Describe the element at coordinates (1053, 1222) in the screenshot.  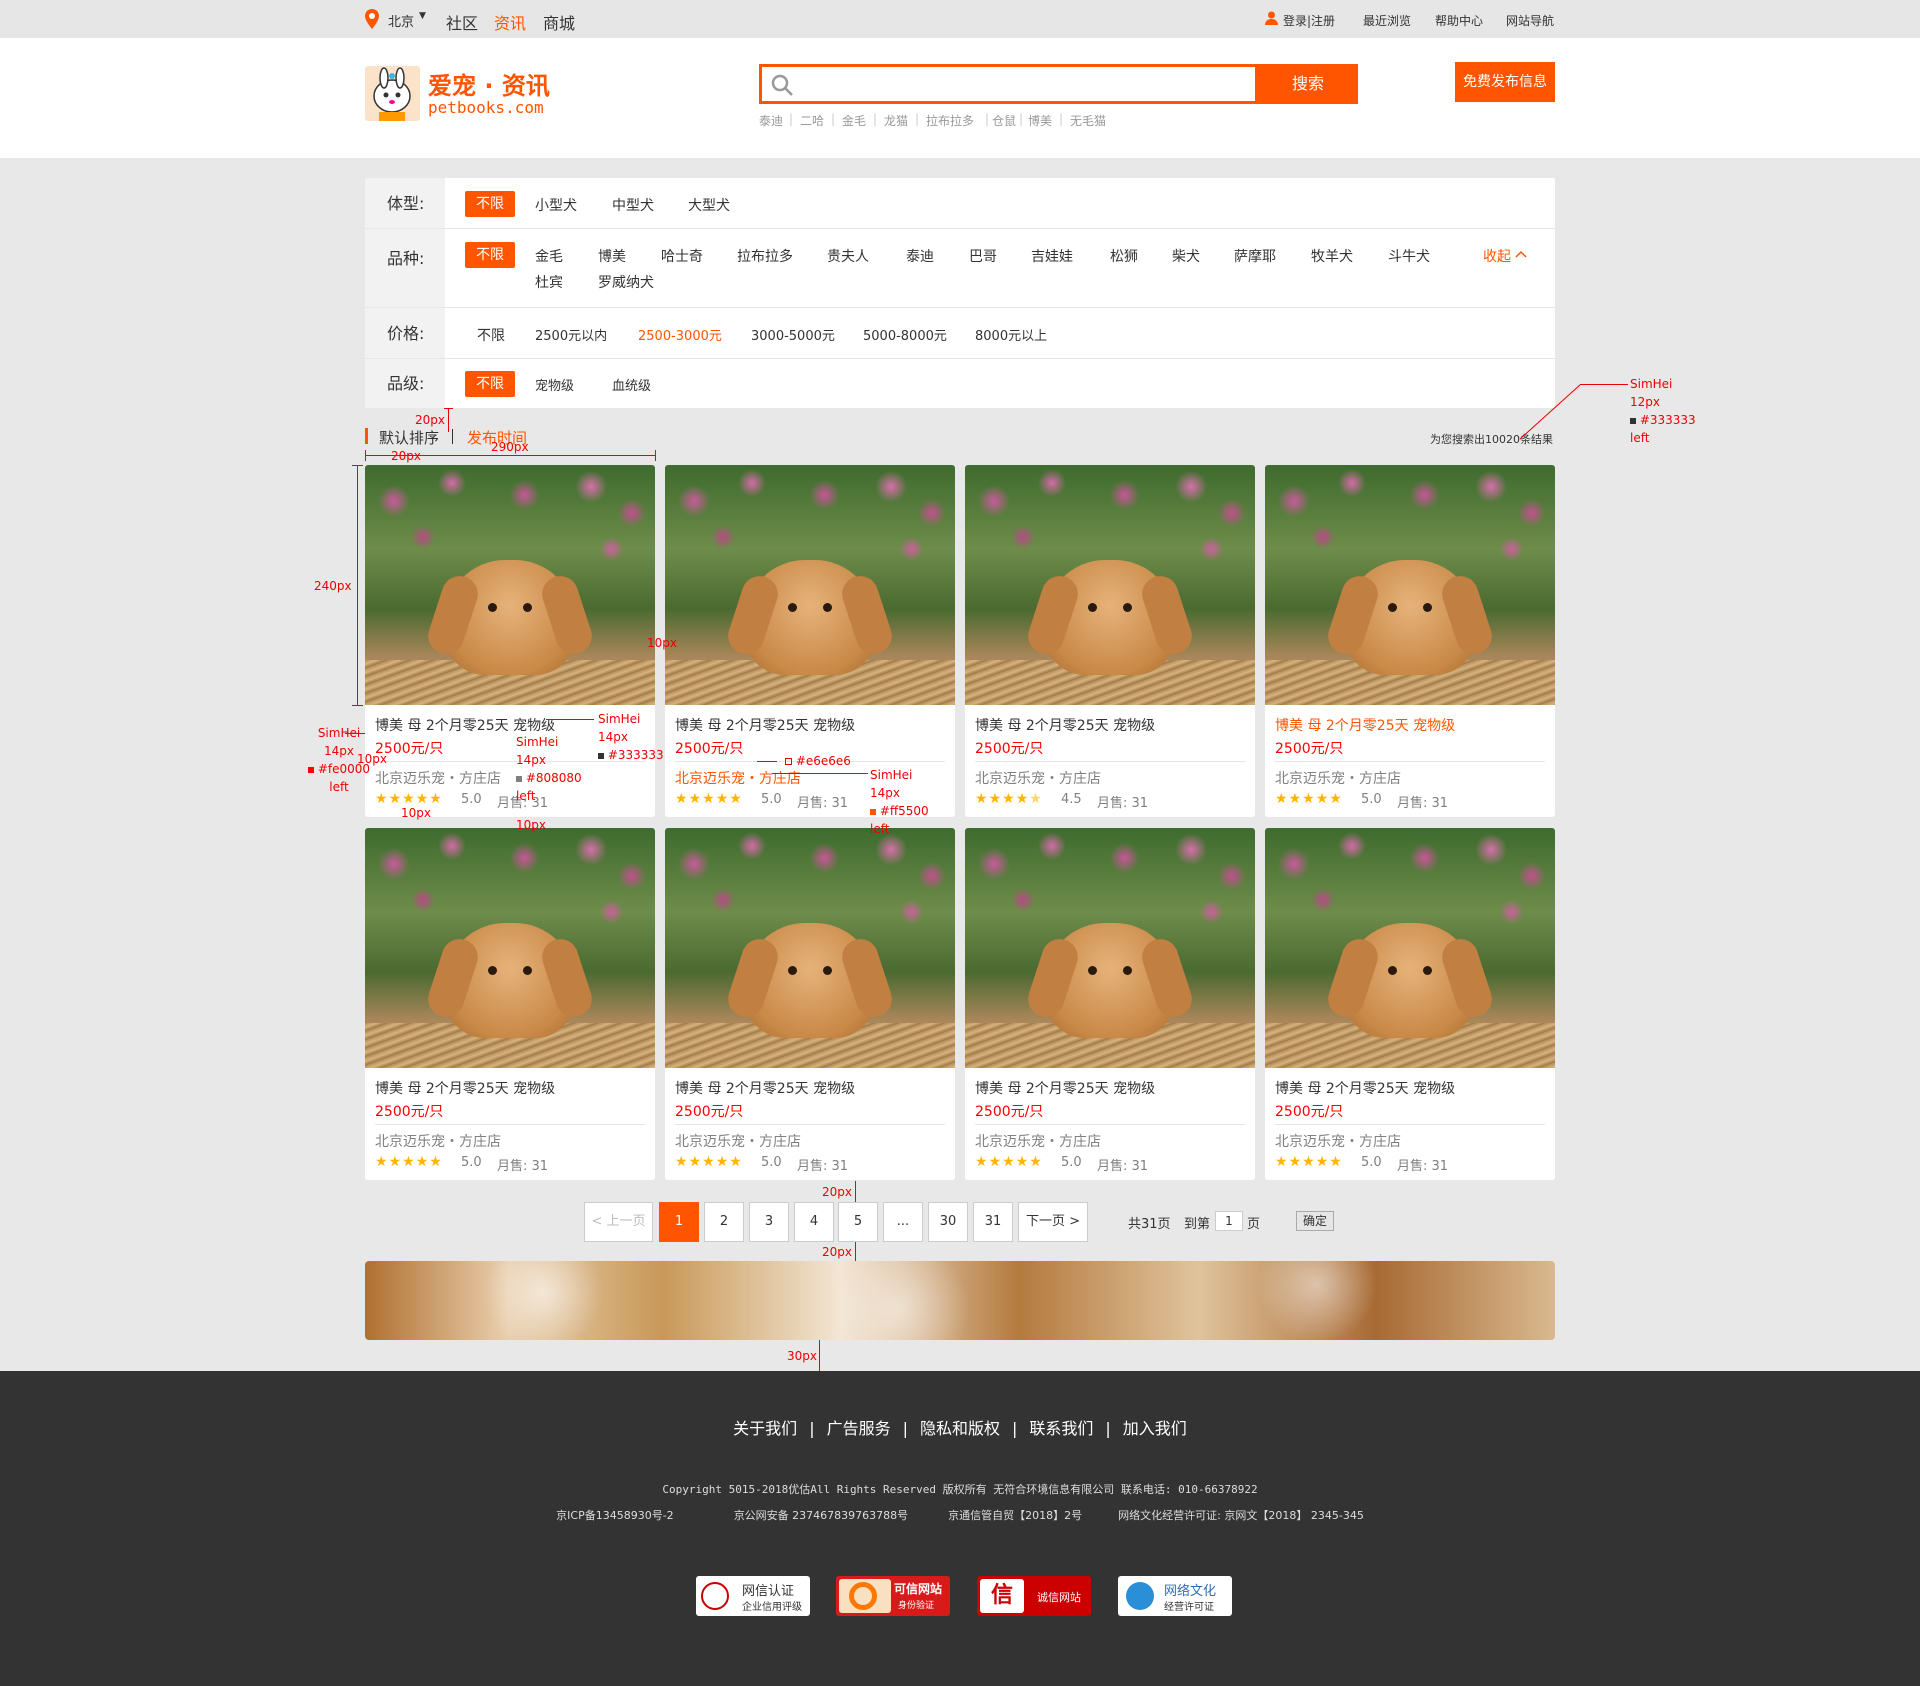
I see `next-page-button: 下一页 >` at that location.